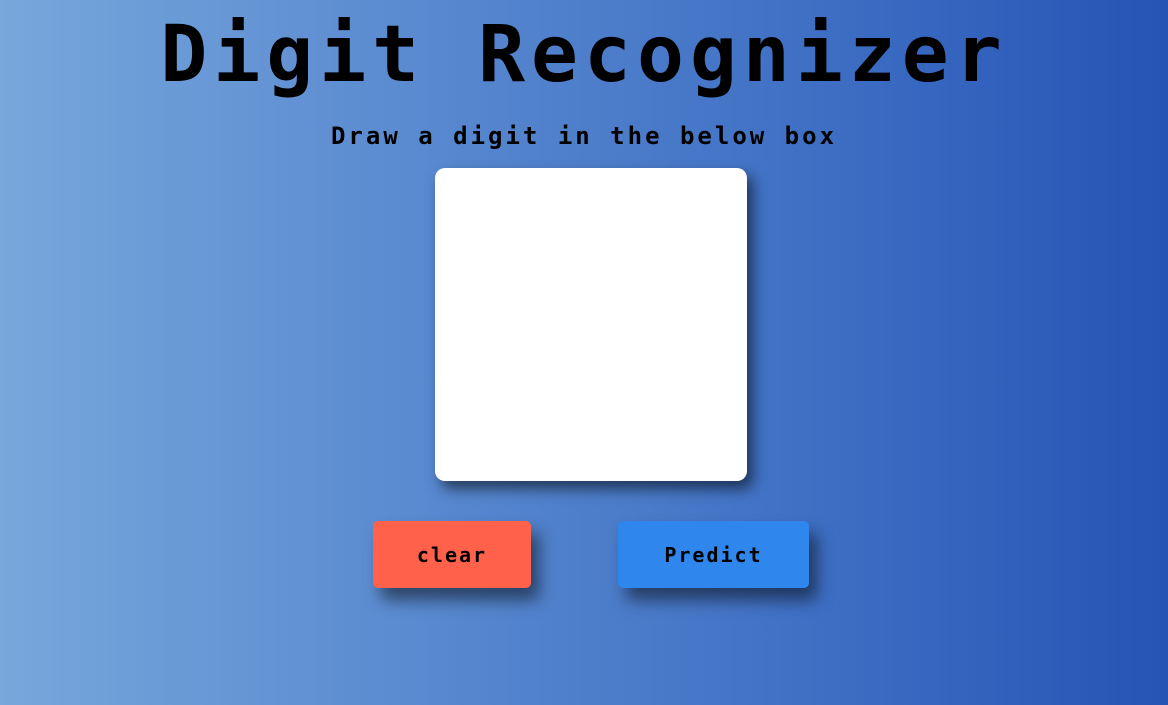  I want to click on predict-button: Predict, so click(713, 554).